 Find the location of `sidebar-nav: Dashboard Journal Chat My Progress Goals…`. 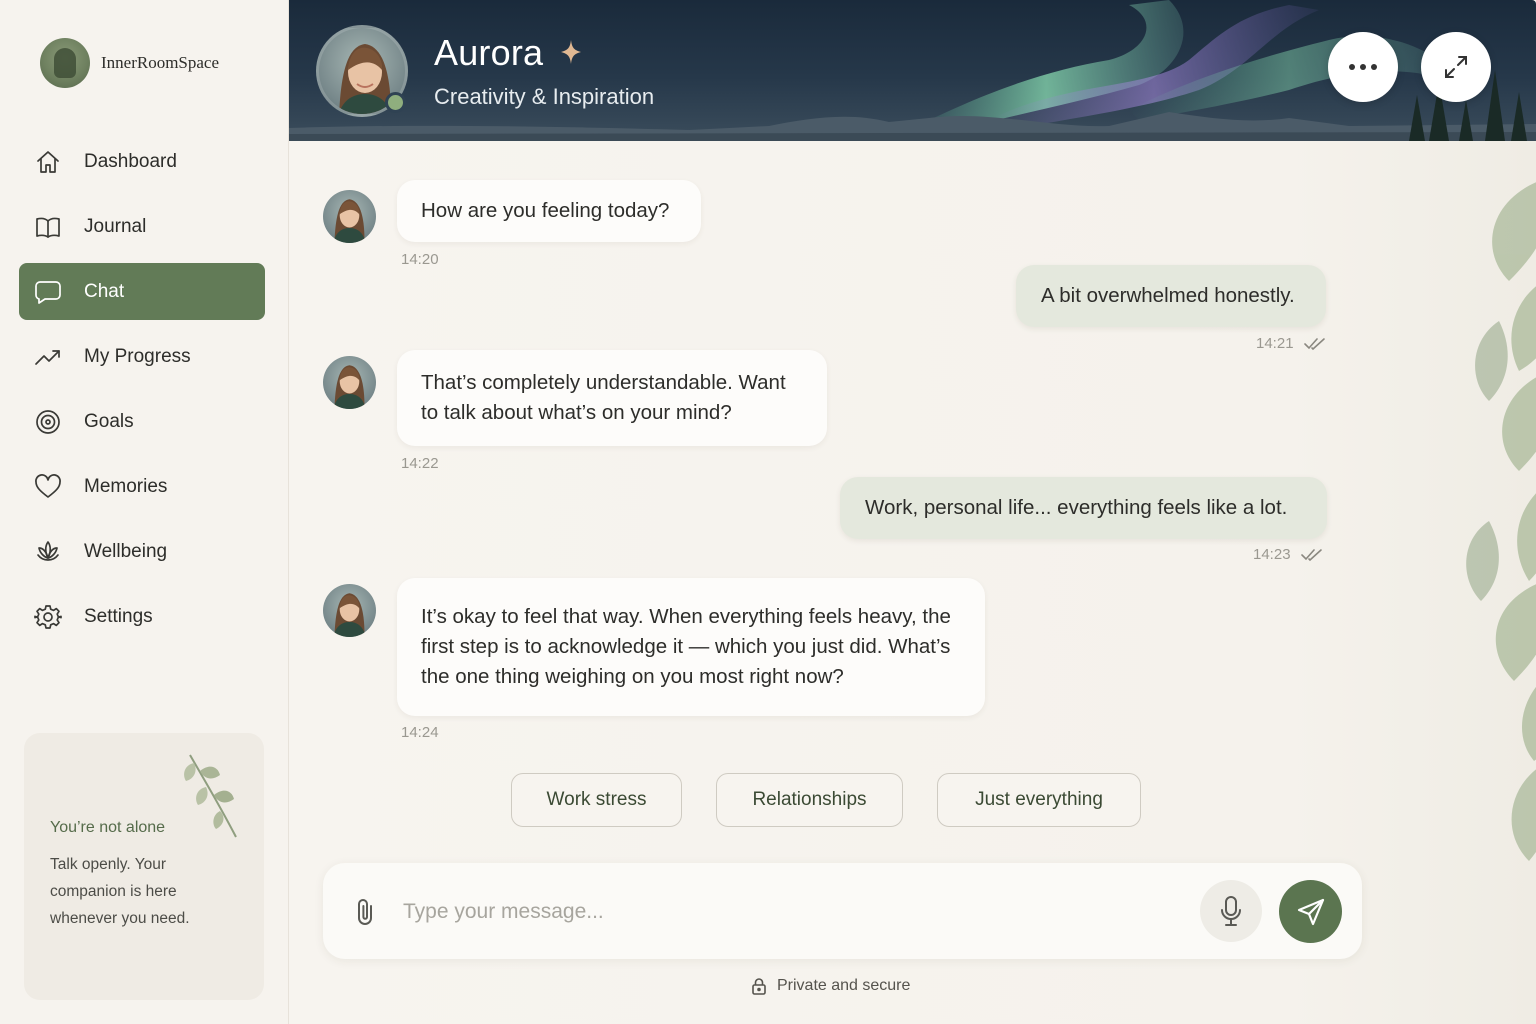

sidebar-nav: Dashboard Journal Chat My Progress Goals… is located at coordinates (142, 393).